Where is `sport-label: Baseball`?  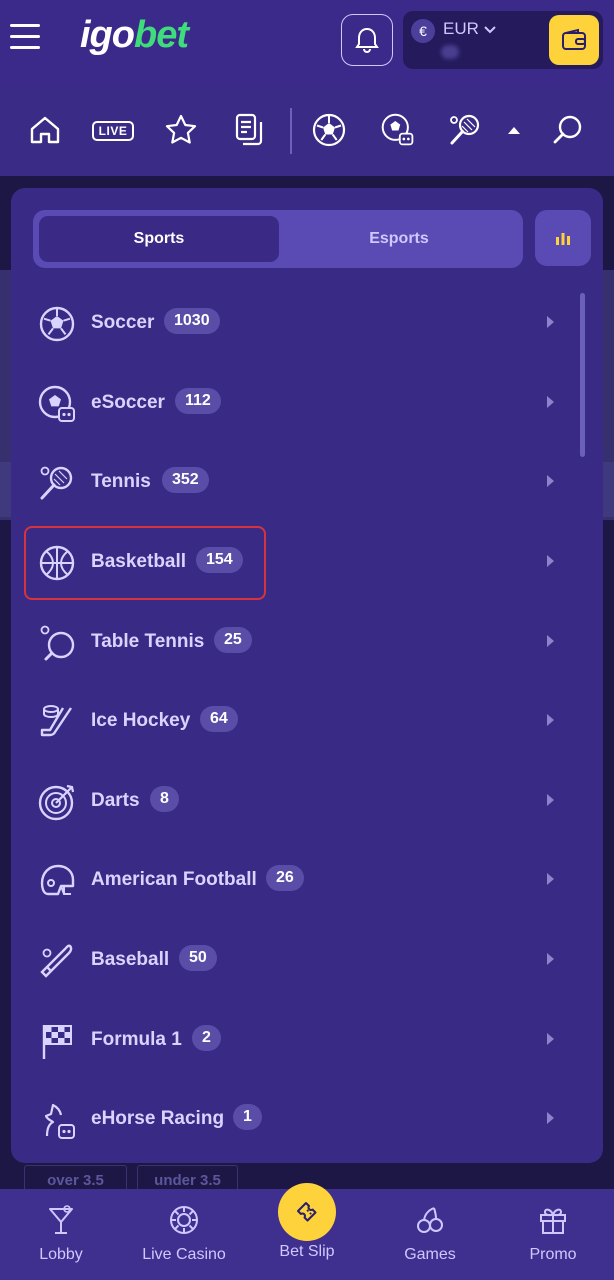
sport-label: Baseball is located at coordinates (130, 959).